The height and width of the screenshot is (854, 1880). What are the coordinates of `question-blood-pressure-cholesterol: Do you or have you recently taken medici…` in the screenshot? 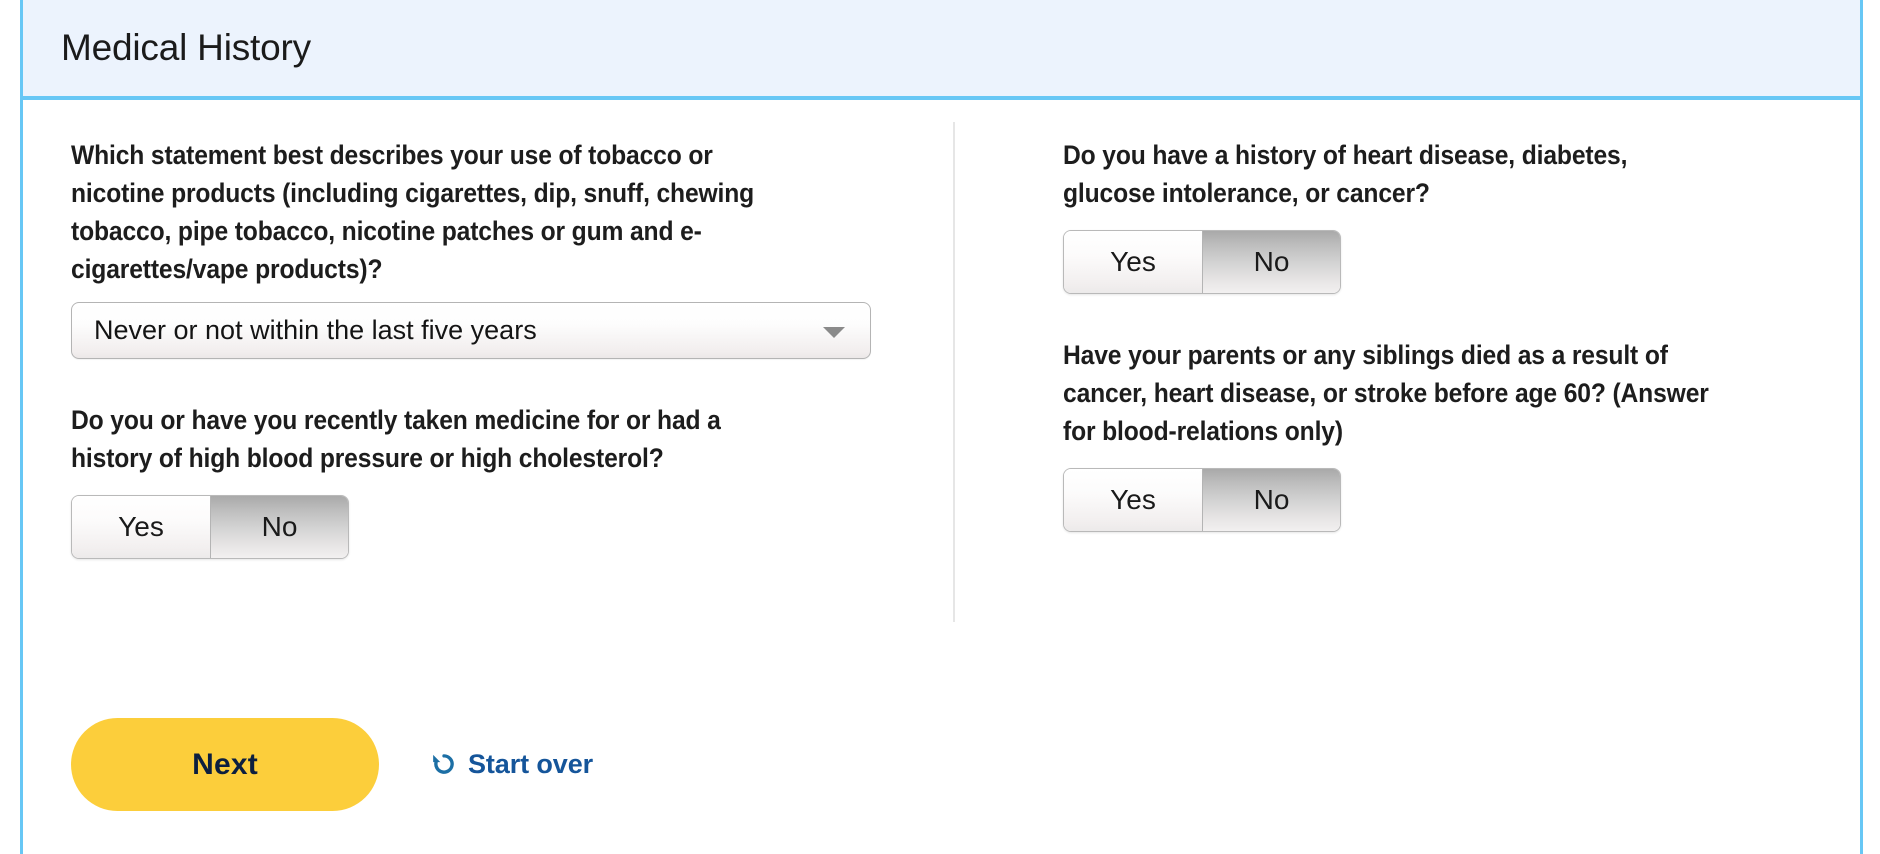 It's located at (512, 480).